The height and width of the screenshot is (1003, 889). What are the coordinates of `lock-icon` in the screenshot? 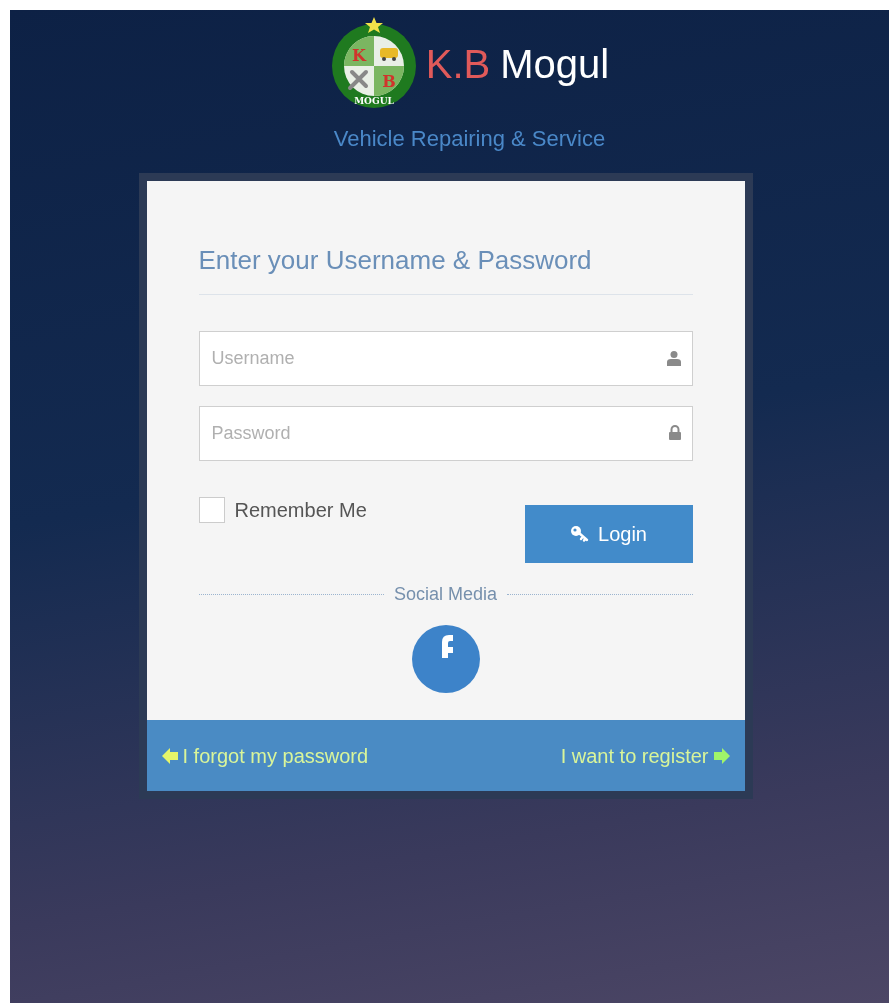 It's located at (674, 432).